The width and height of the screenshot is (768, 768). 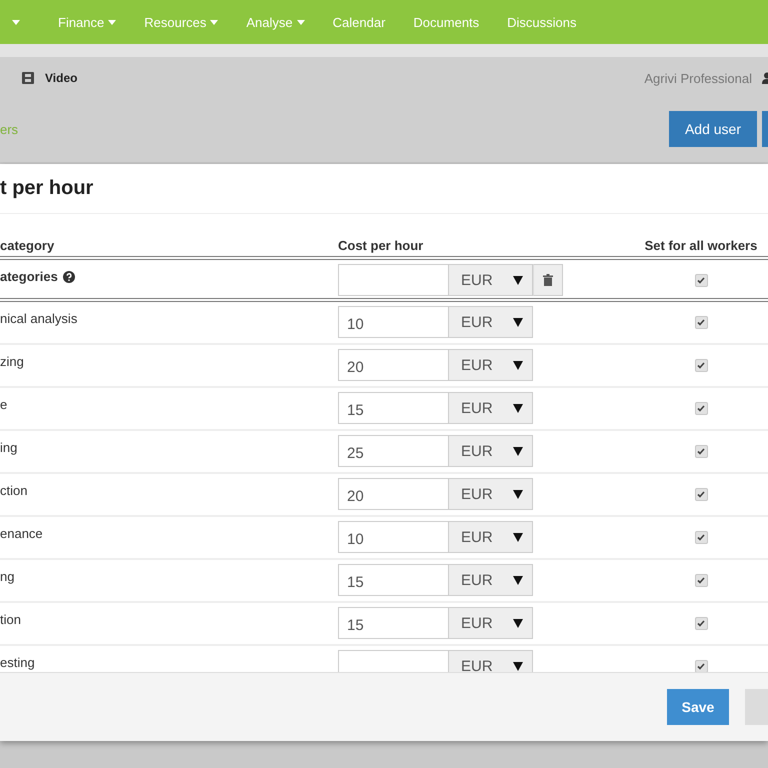 What do you see at coordinates (4, 404) in the screenshot?
I see `category-name: e` at bounding box center [4, 404].